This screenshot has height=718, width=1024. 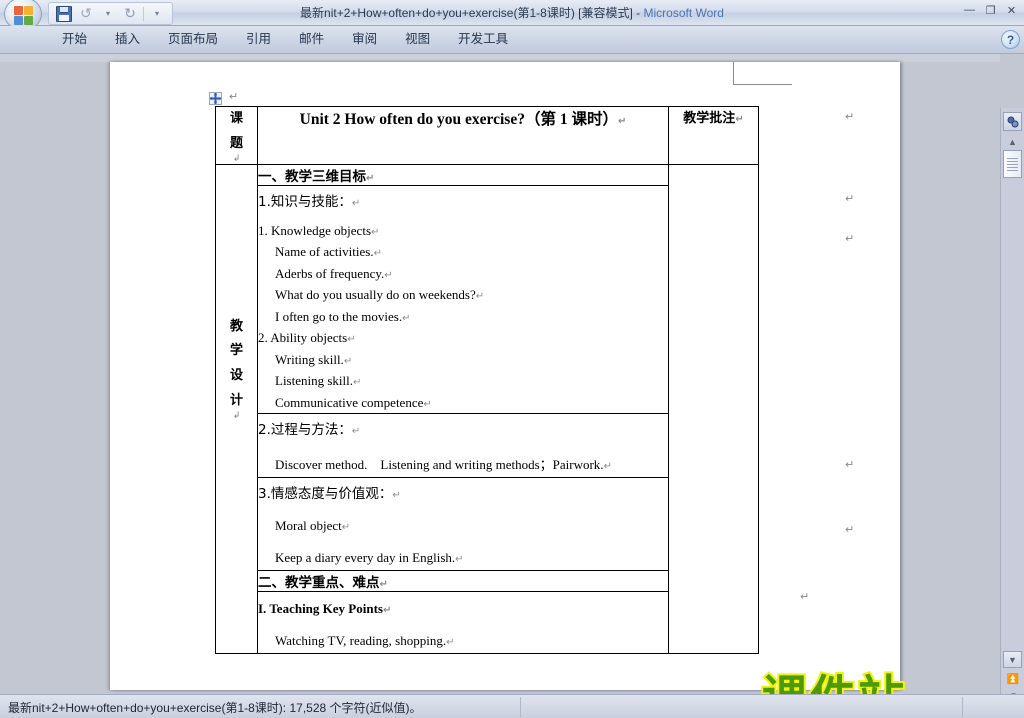 I want to click on help-button: ?, so click(x=1010, y=39).